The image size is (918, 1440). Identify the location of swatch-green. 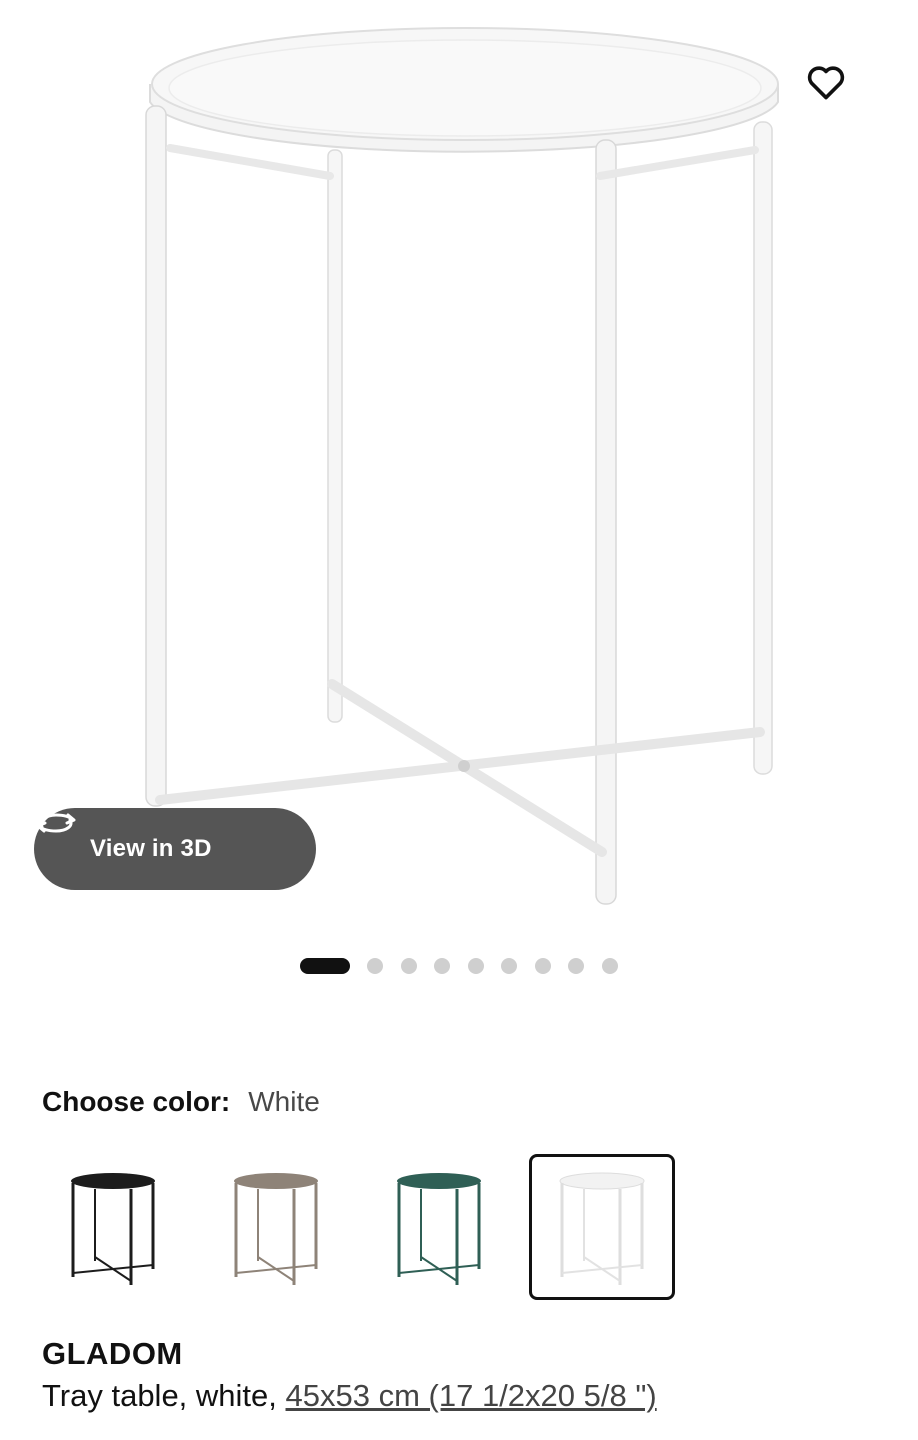
(439, 1227).